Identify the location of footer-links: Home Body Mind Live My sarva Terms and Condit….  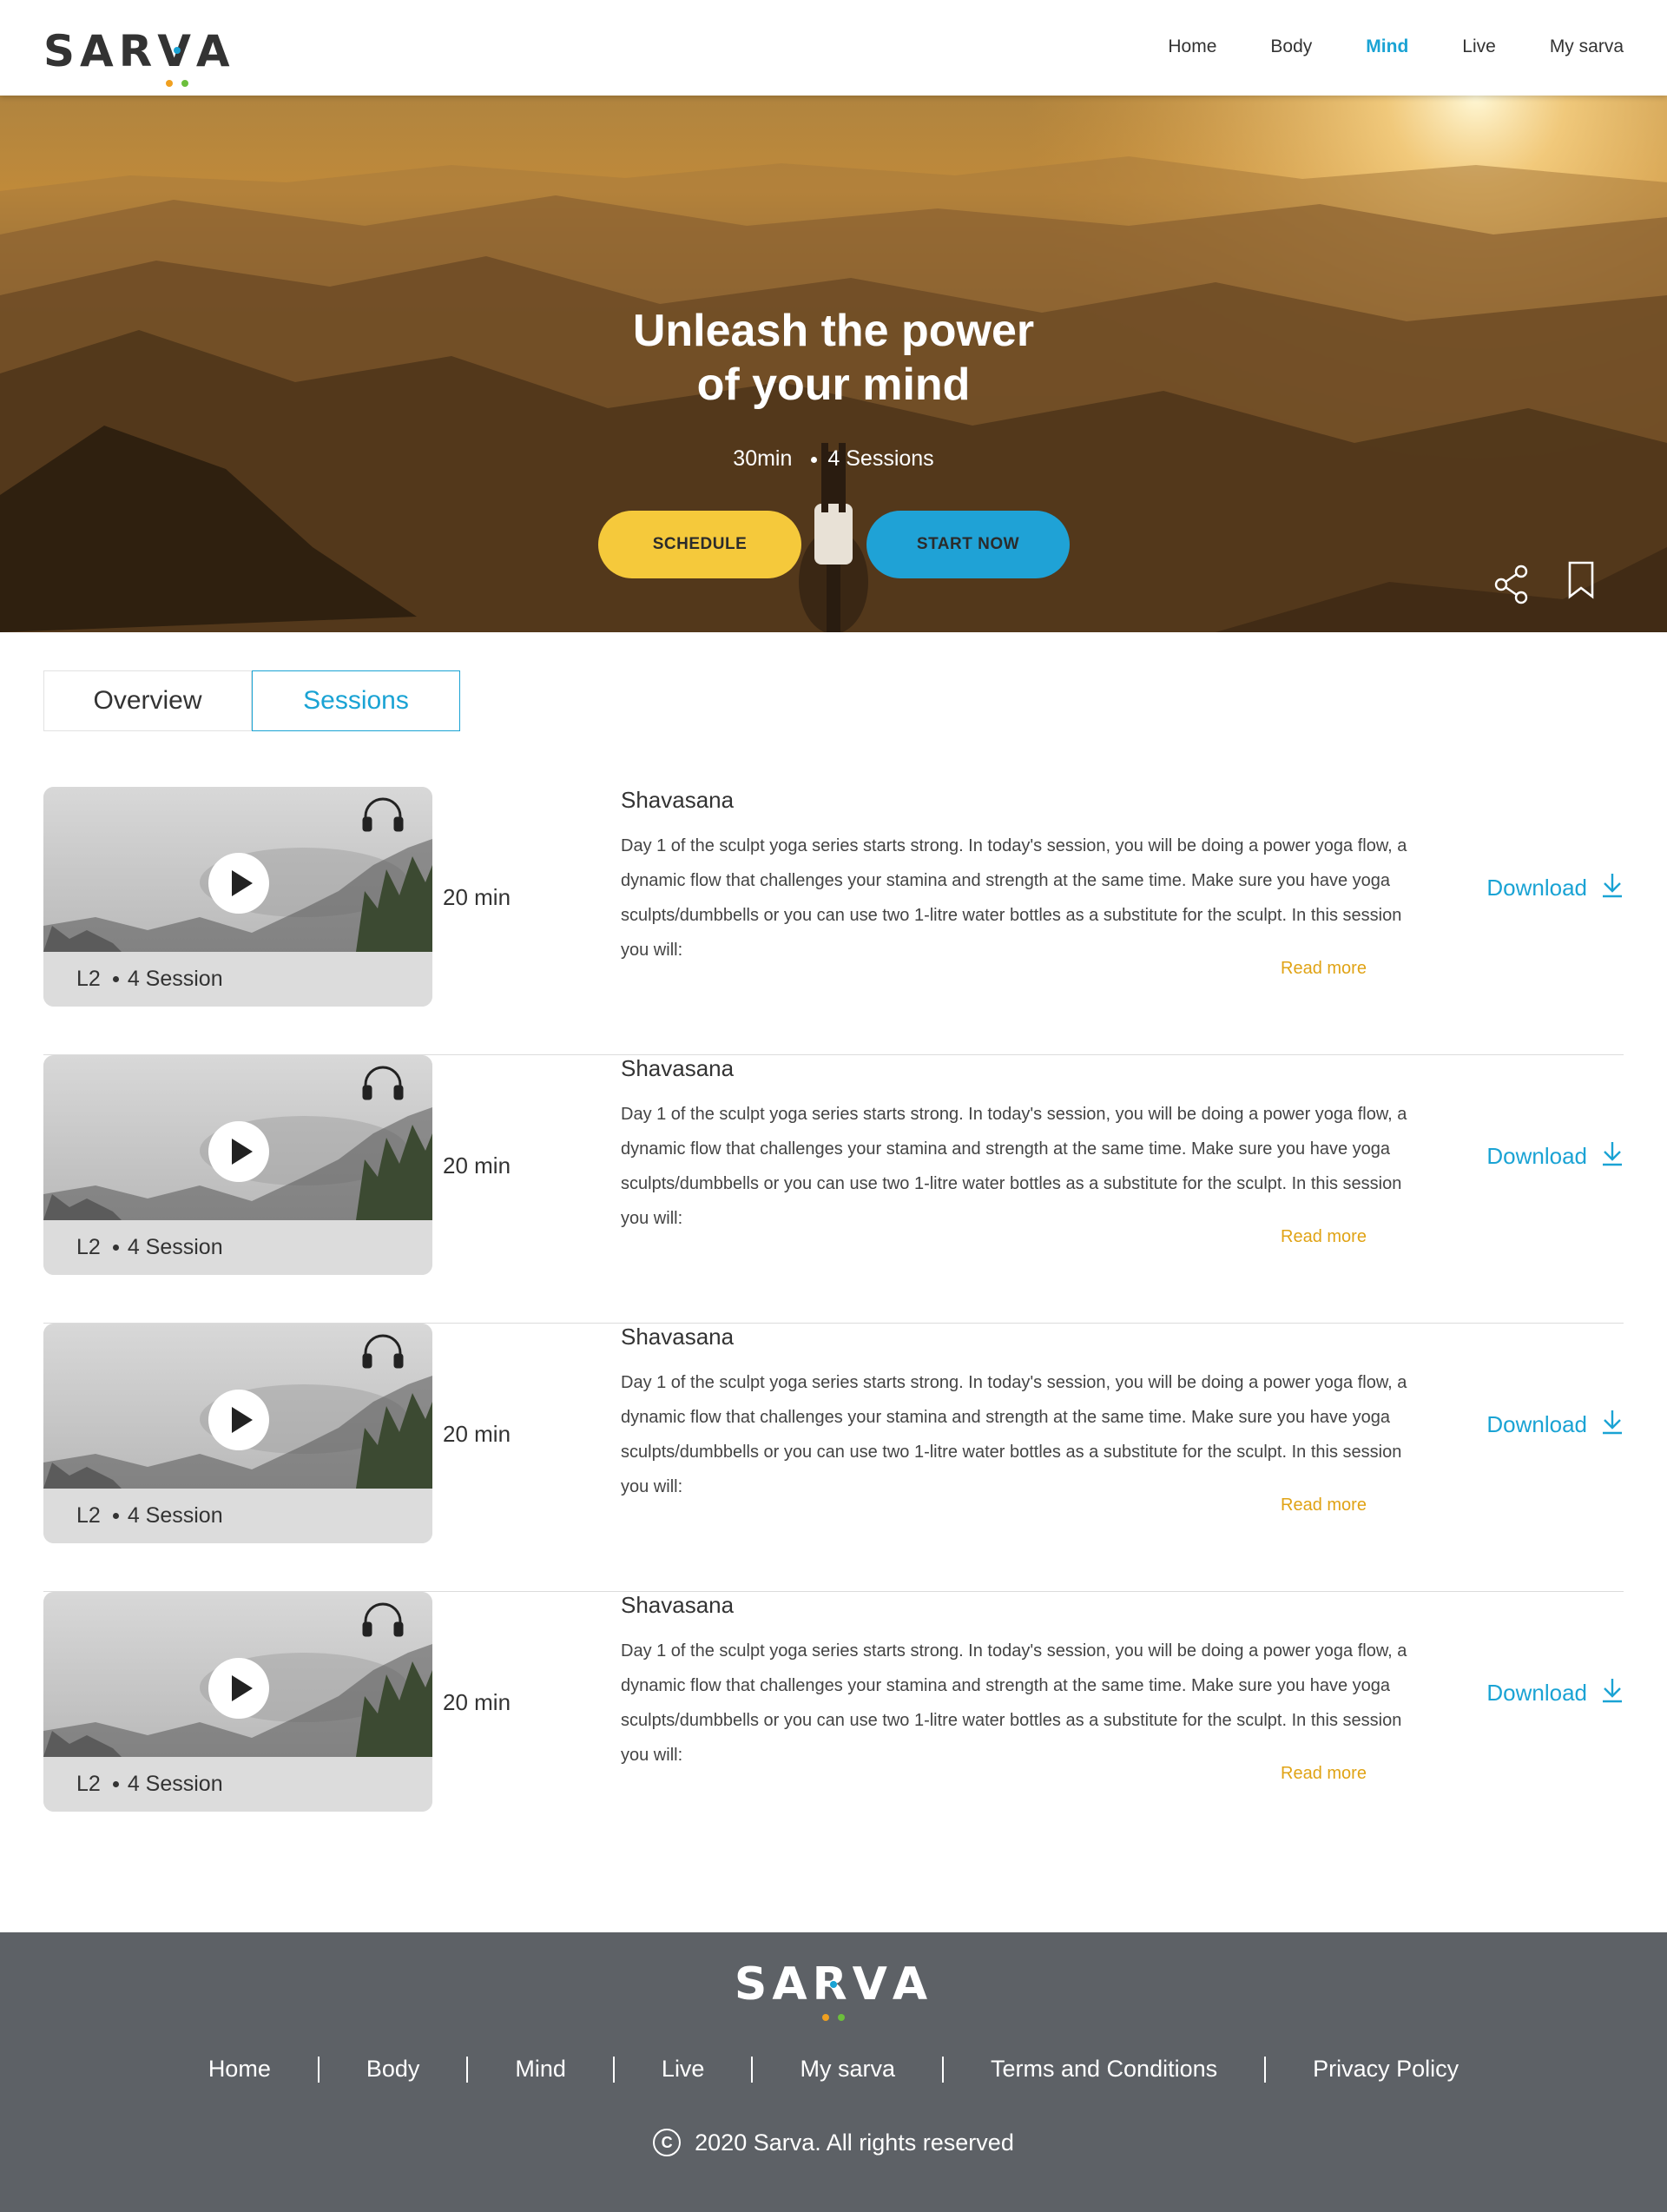
(833, 2070).